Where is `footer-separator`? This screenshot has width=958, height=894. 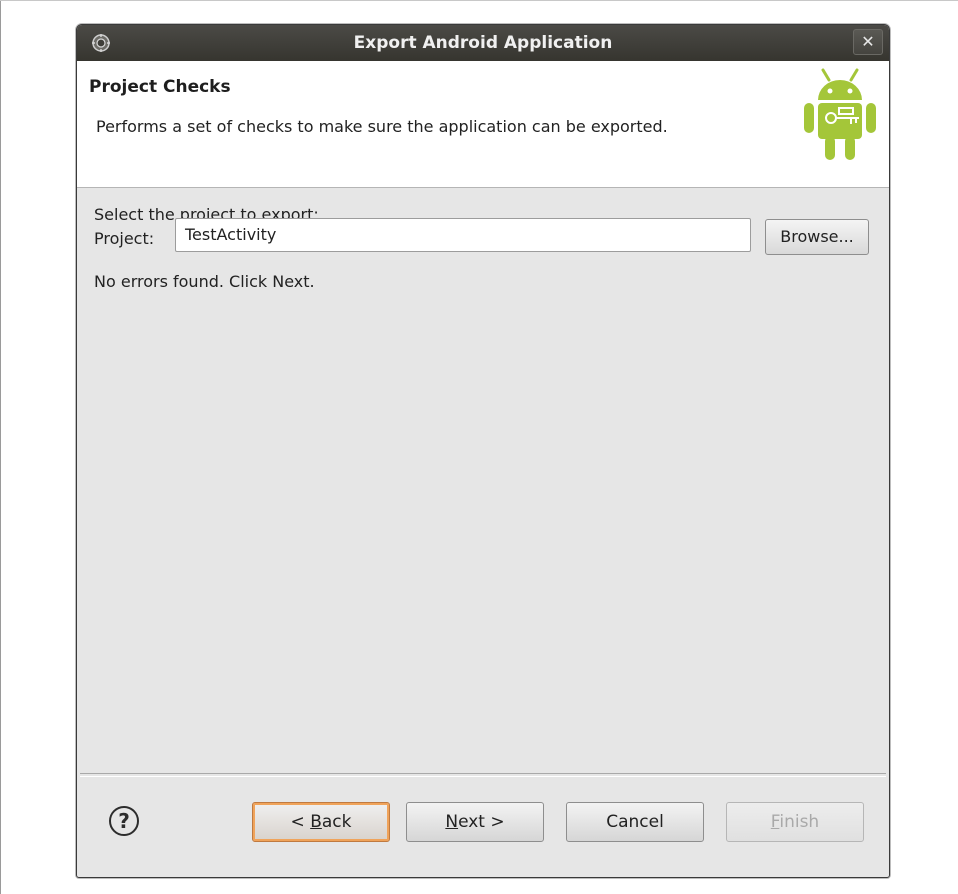 footer-separator is located at coordinates (483, 775).